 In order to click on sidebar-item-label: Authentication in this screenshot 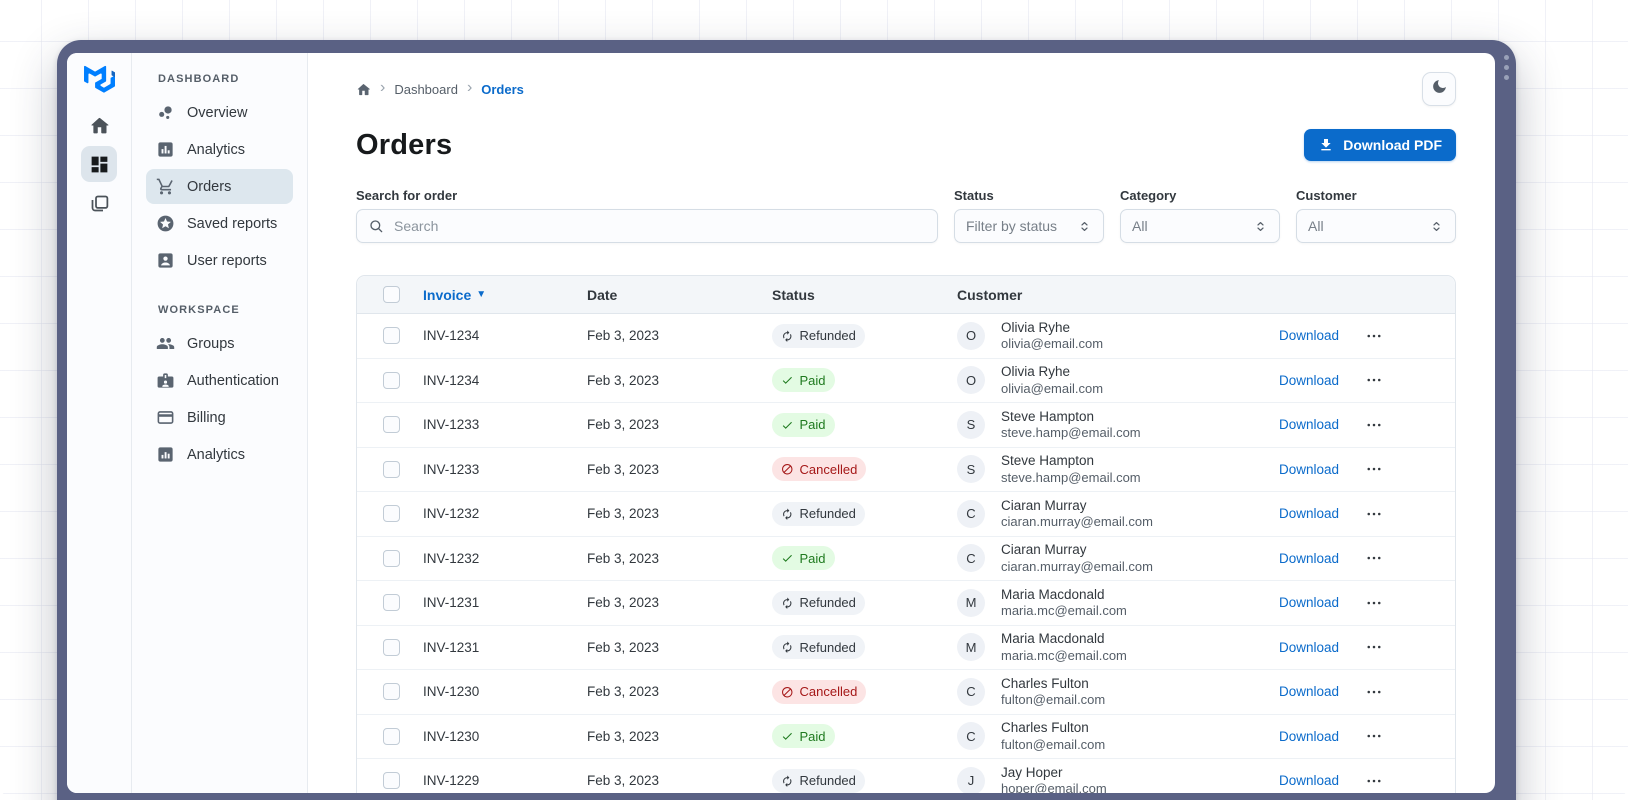, I will do `click(233, 380)`.